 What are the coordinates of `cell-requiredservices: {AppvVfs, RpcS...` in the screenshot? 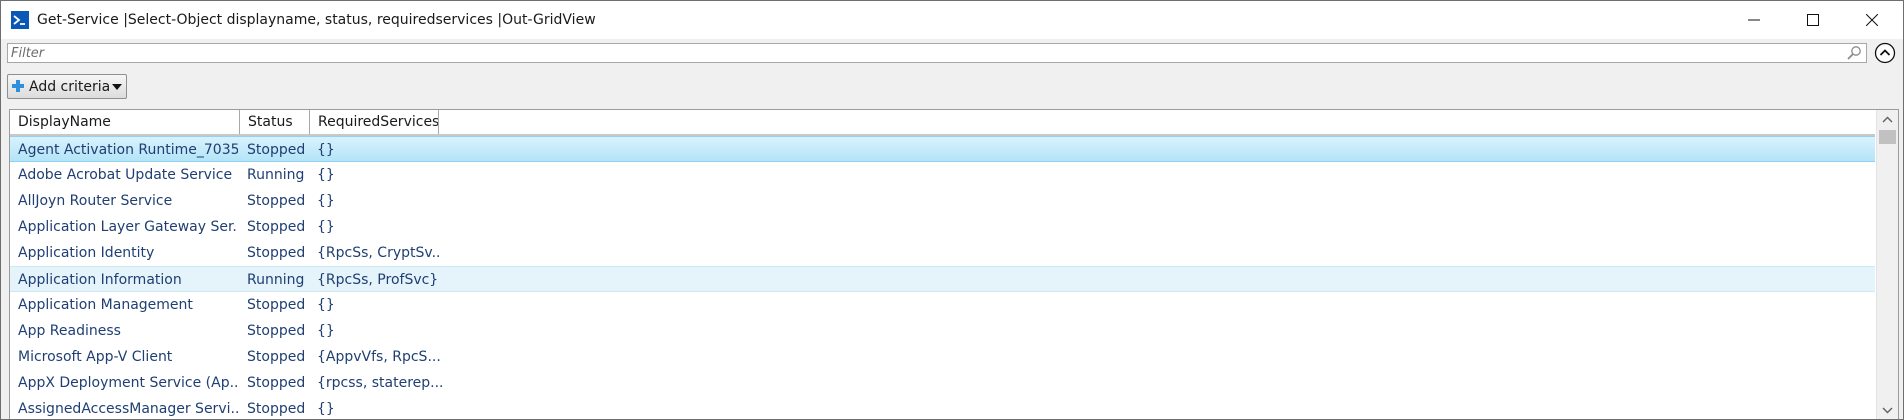 It's located at (379, 357).